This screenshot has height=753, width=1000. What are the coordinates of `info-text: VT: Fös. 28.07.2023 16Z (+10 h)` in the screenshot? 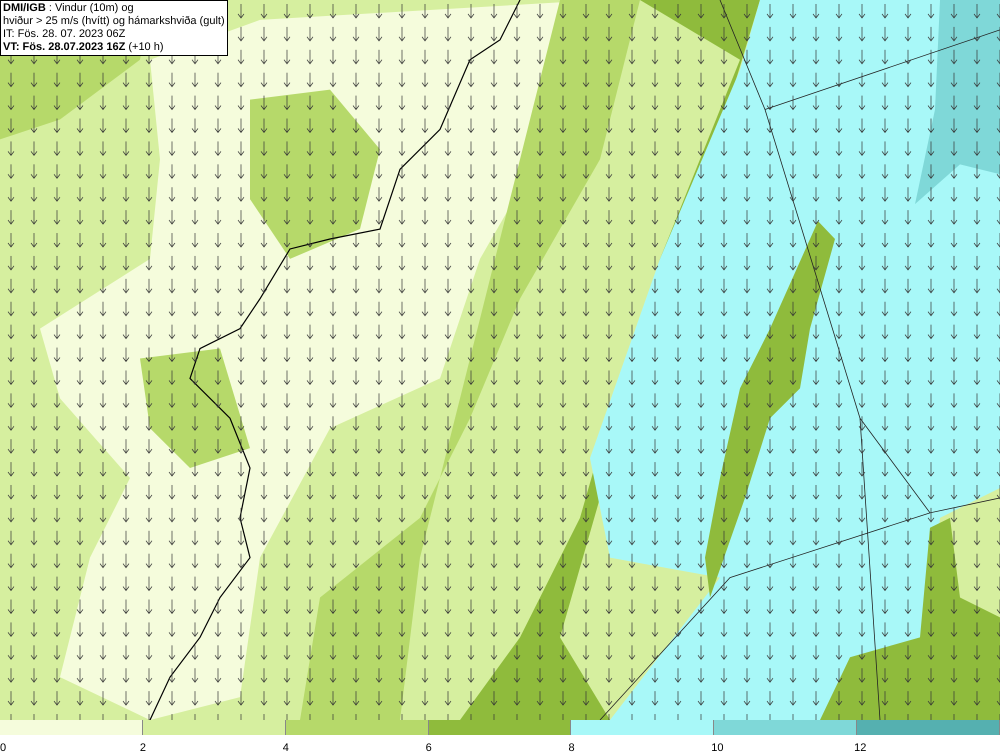 It's located at (84, 47).